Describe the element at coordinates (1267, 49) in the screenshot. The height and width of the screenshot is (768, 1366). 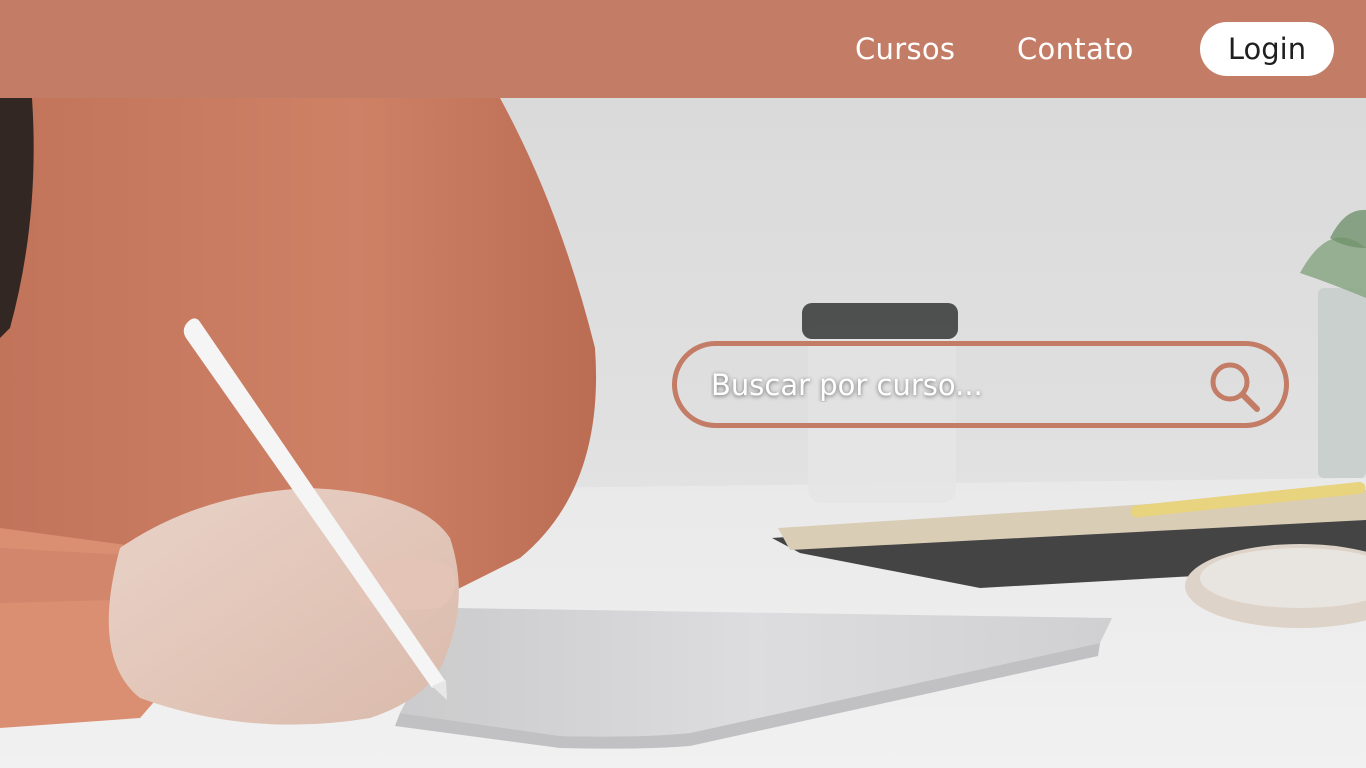
I see `login-button: Login` at that location.